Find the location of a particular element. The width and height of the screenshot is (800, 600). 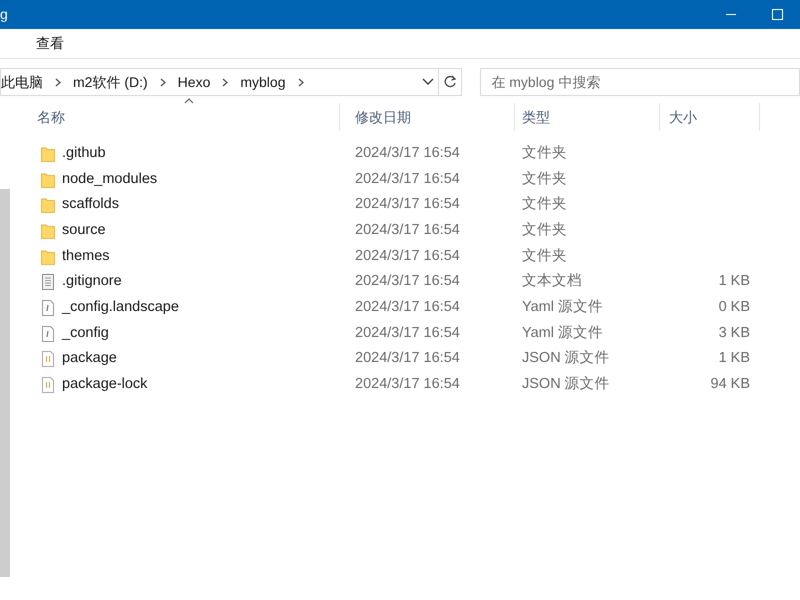

window-title: g is located at coordinates (4, 14).